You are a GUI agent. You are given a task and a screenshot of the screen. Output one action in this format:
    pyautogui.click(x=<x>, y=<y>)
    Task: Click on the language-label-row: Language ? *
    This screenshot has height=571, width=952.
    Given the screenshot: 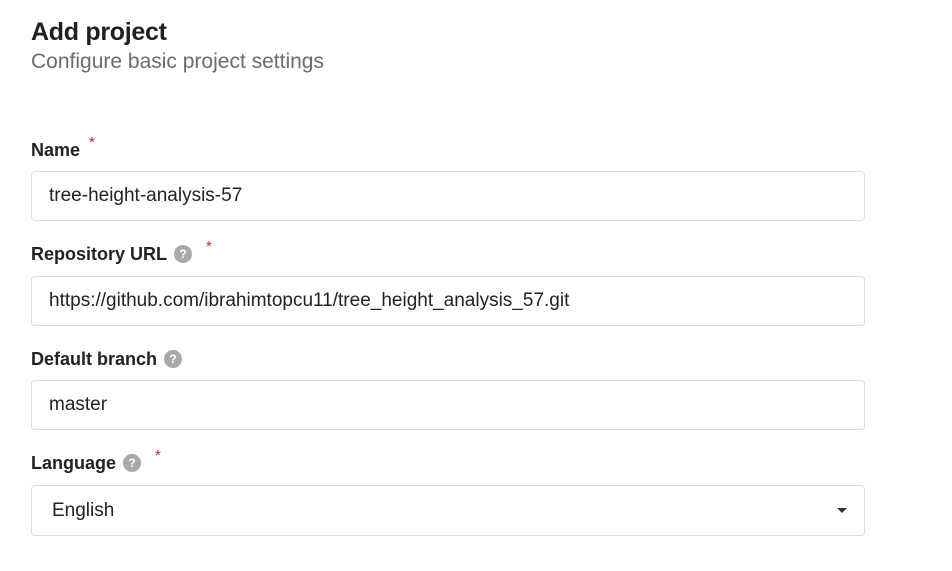 What is the action you would take?
    pyautogui.click(x=96, y=461)
    